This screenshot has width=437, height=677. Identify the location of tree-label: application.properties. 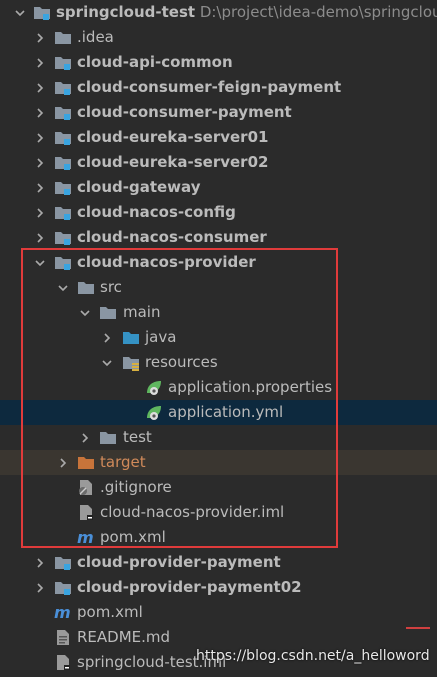
(250, 387).